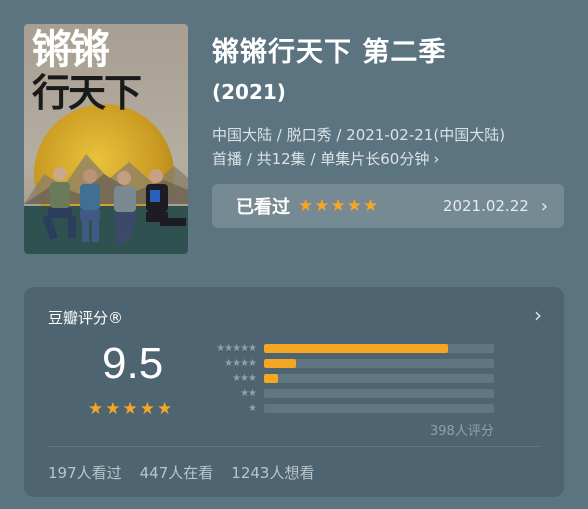  I want to click on watch-stats: 197人看过 447人在看 1243人想看, so click(181, 472).